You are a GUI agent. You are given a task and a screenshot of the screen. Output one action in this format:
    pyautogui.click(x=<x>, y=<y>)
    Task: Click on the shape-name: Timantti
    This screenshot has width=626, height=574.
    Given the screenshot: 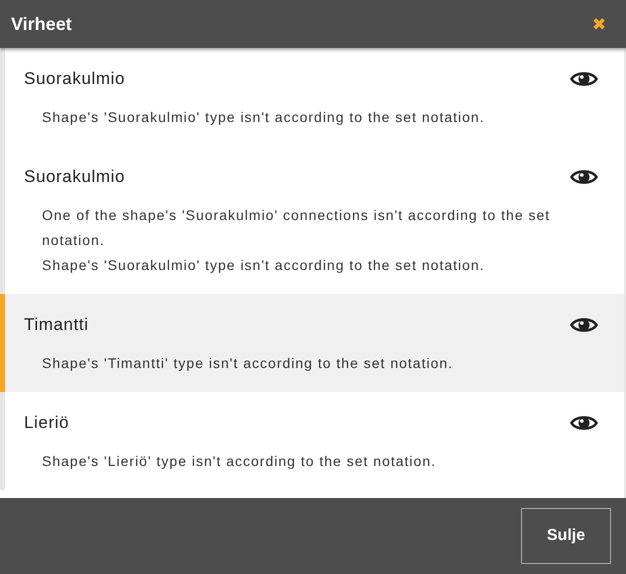 What is the action you would take?
    pyautogui.click(x=56, y=325)
    